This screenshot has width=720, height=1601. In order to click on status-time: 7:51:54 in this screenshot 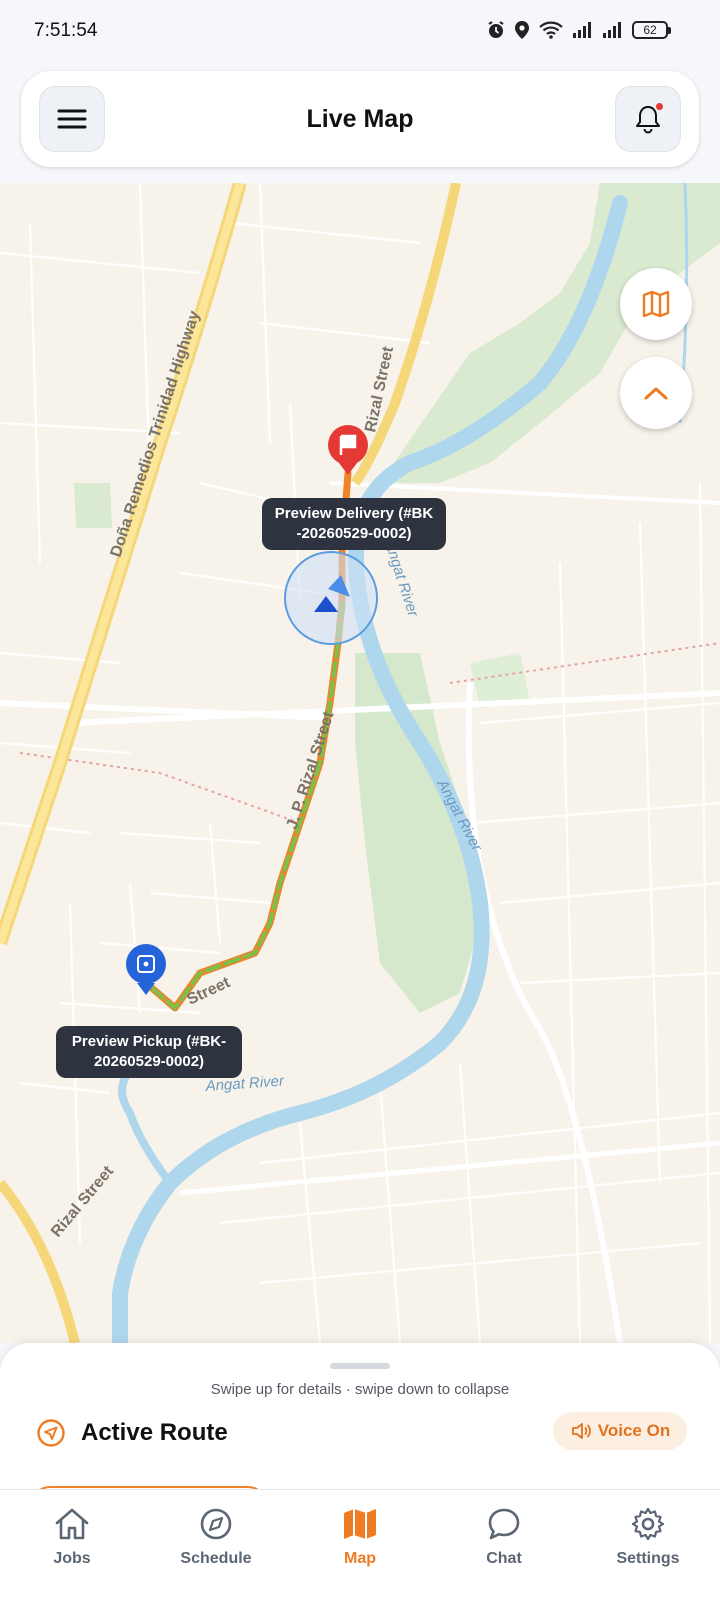, I will do `click(66, 30)`.